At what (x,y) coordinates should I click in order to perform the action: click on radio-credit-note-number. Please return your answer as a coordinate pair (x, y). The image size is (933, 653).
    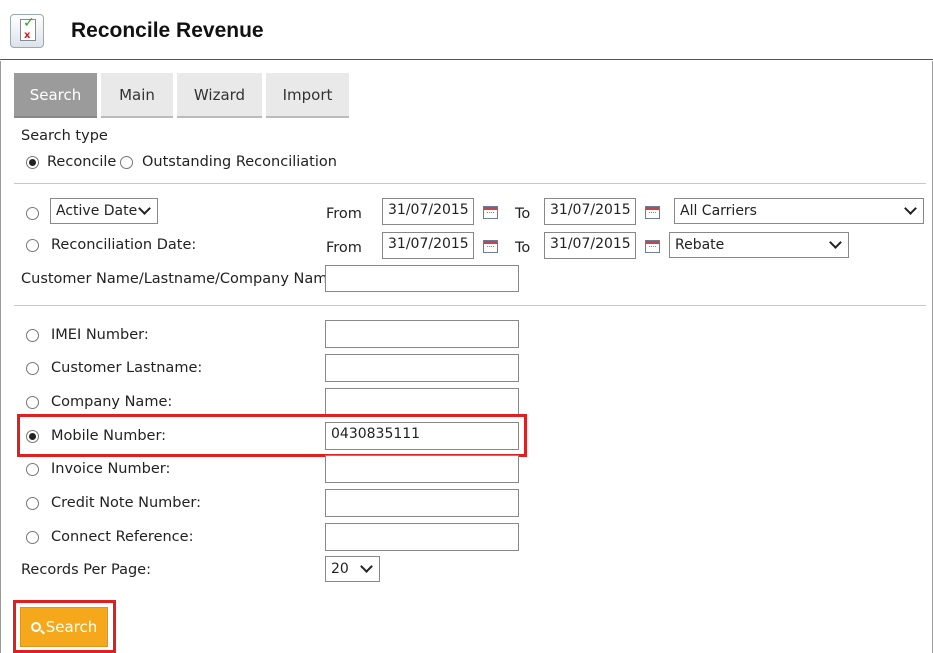
    Looking at the image, I should click on (32, 503).